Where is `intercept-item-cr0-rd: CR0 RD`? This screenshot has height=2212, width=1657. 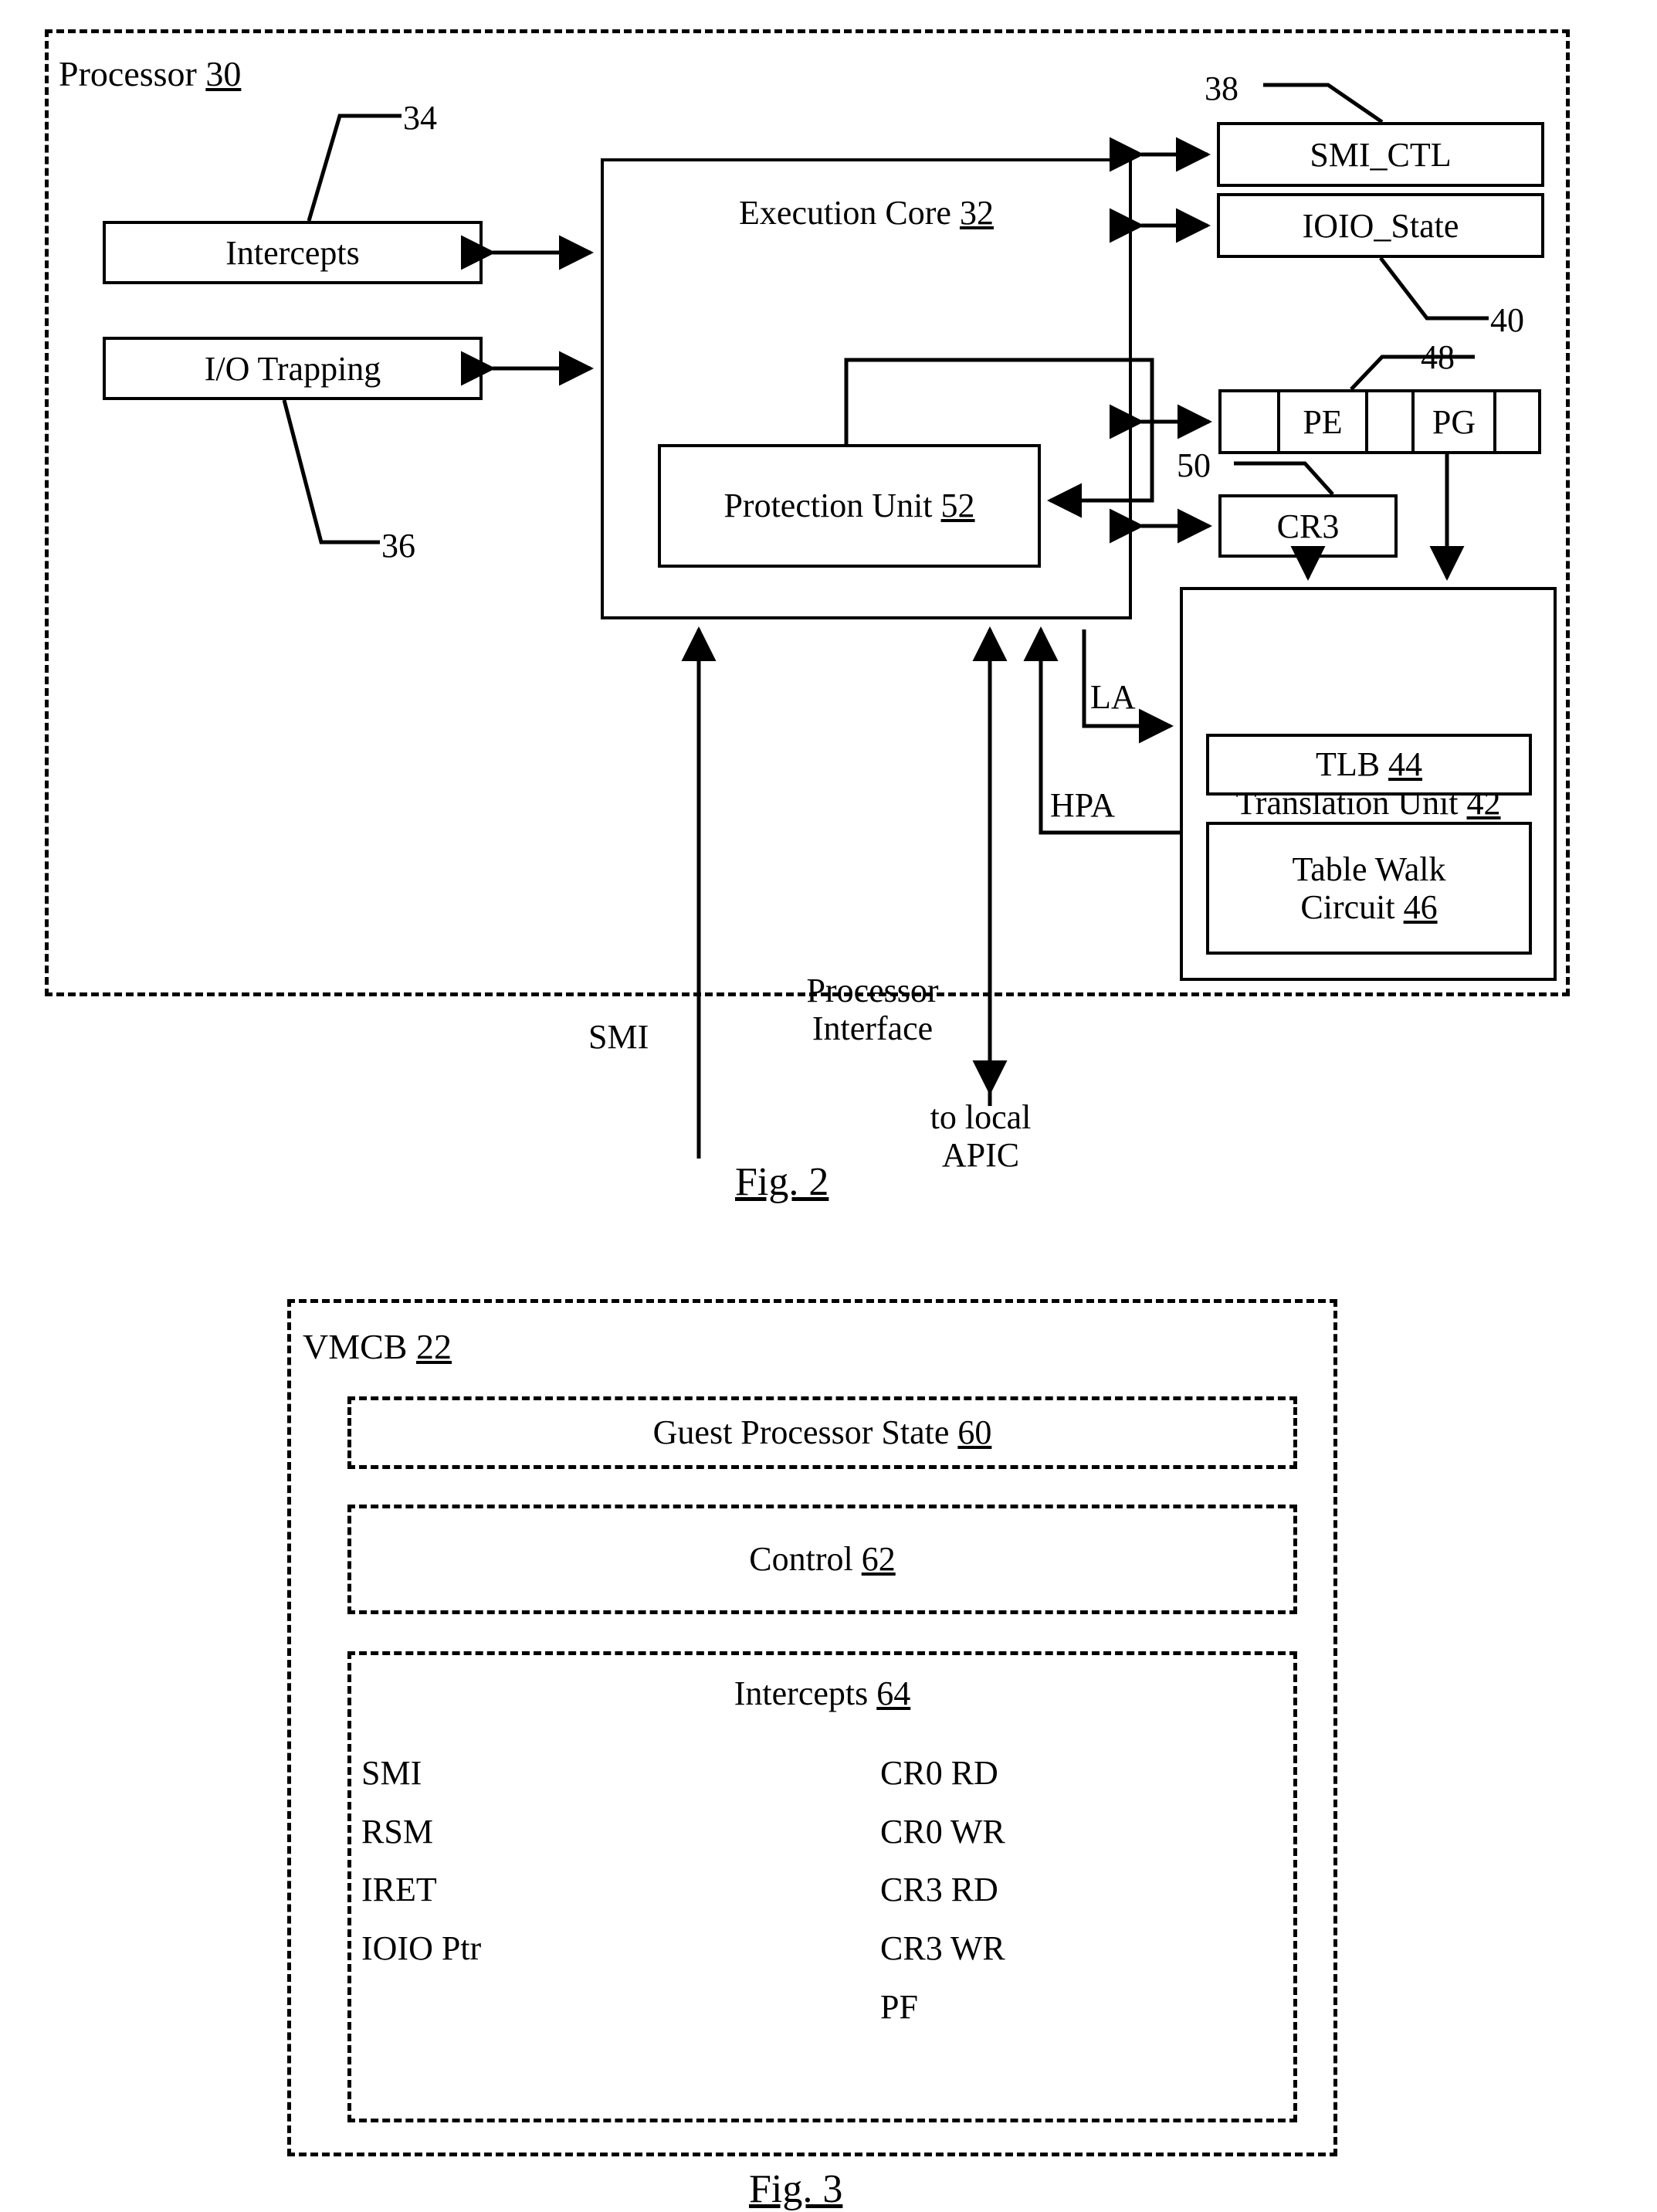 intercept-item-cr0-rd: CR0 RD is located at coordinates (939, 1773).